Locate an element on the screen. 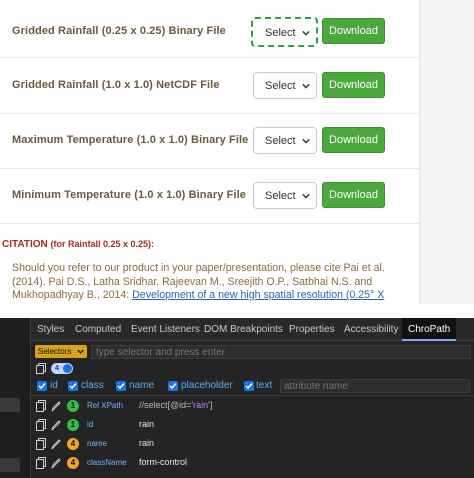 Image resolution: width=474 pixels, height=478 pixels. elements-pane-edge is located at coordinates (15, 398).